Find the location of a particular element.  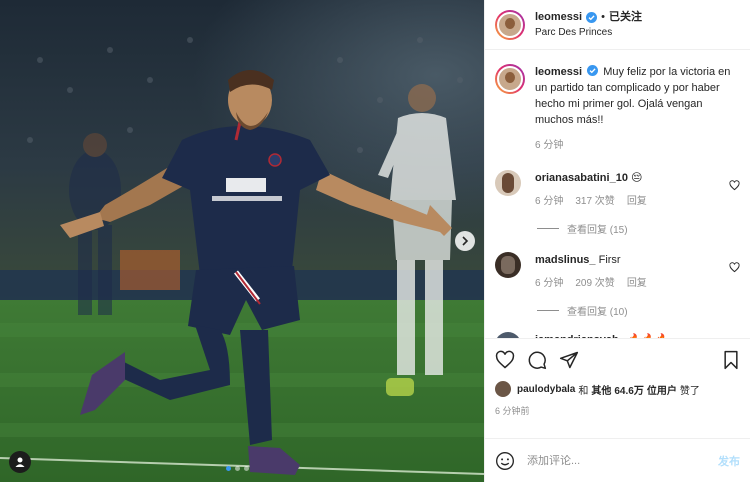

commenter-username: madslinus_ is located at coordinates (565, 260).